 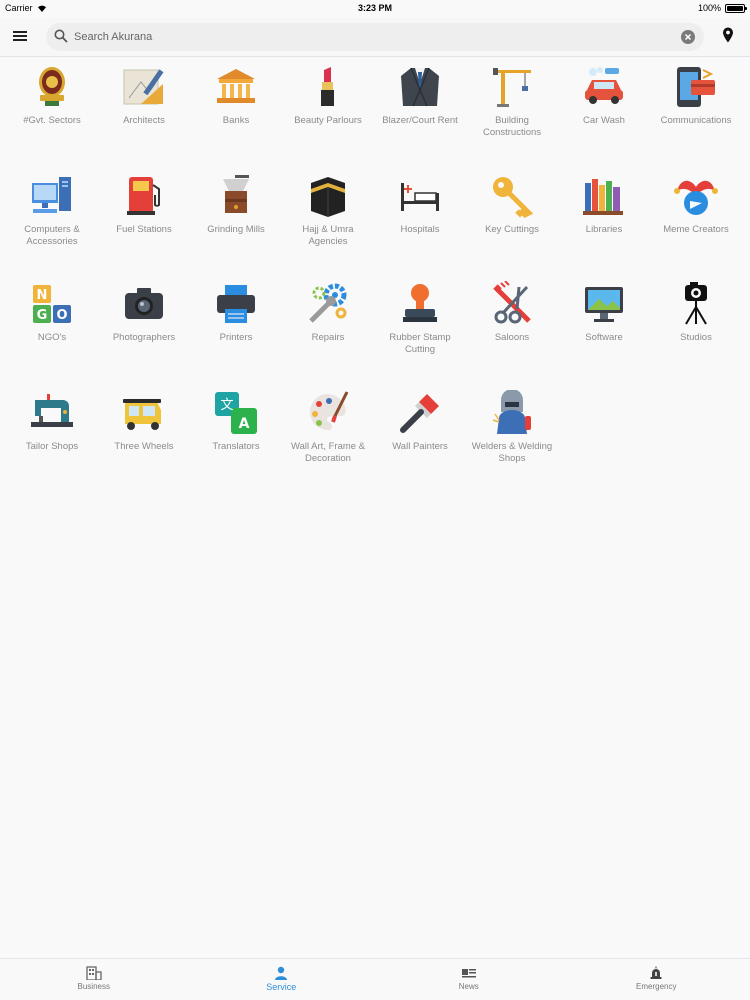 What do you see at coordinates (61, 36) in the screenshot?
I see `search-icon` at bounding box center [61, 36].